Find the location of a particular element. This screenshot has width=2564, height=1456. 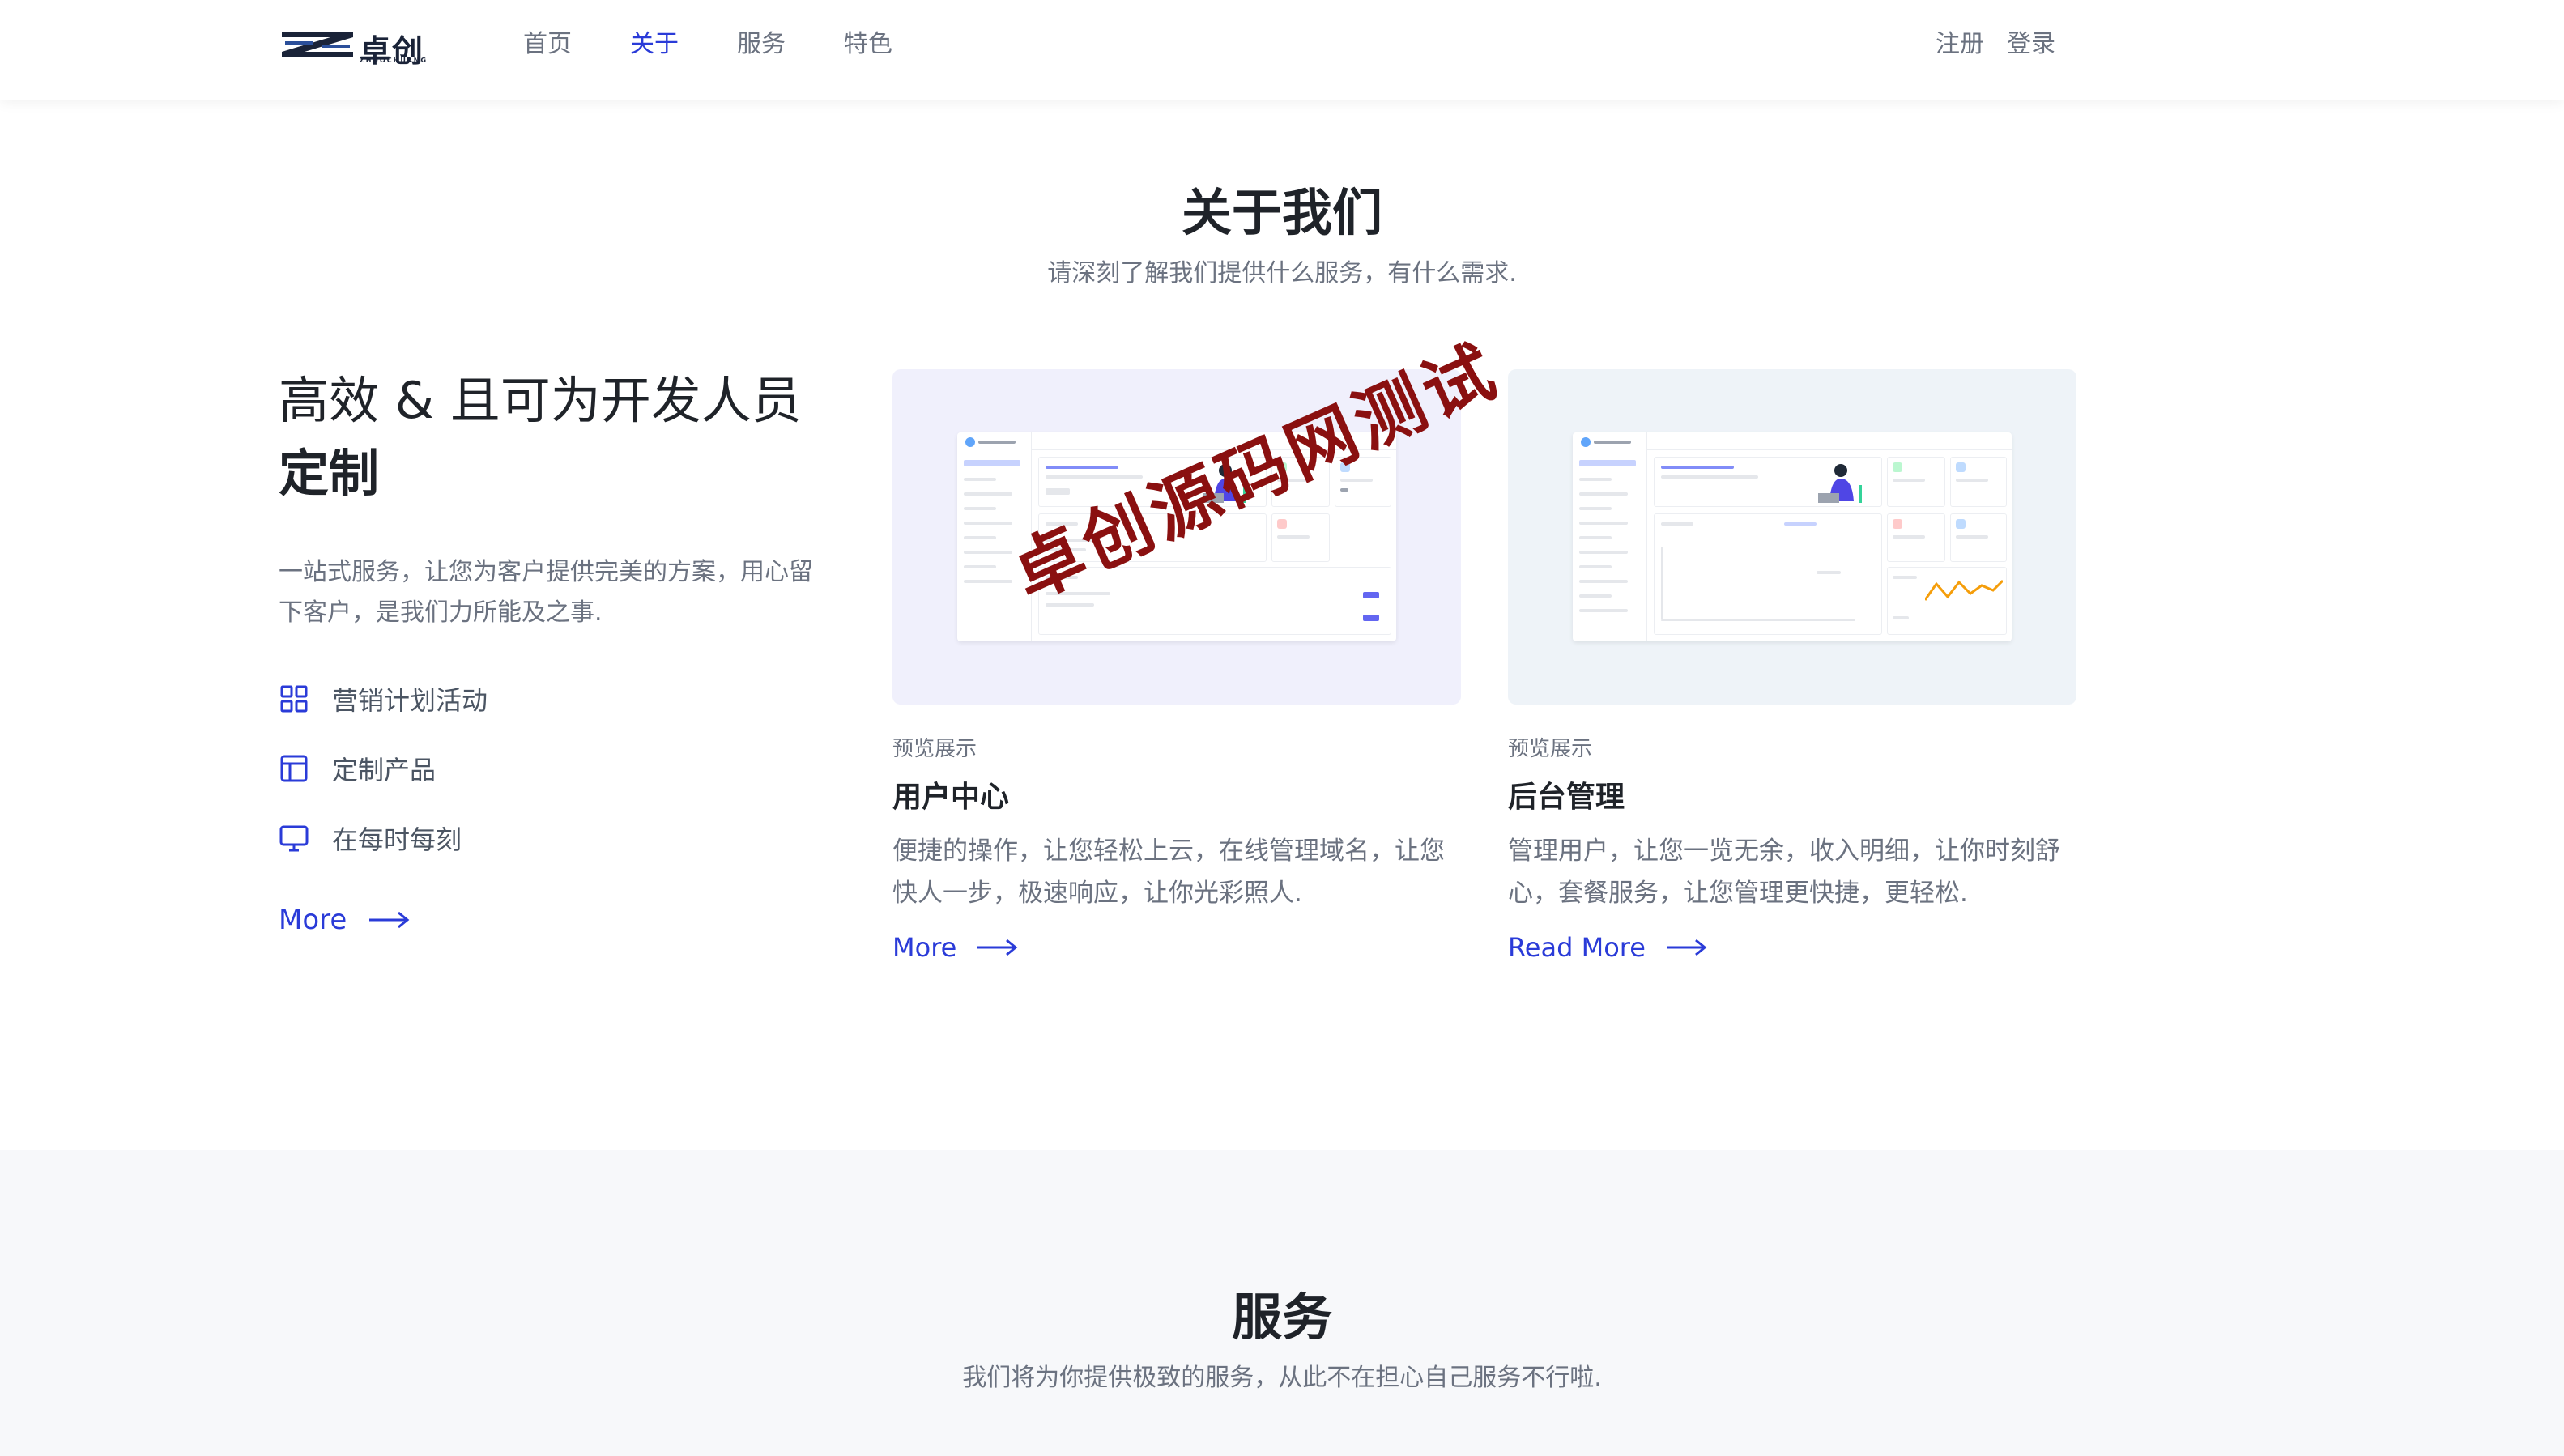

feature-label: 营销计划活动 is located at coordinates (410, 701).